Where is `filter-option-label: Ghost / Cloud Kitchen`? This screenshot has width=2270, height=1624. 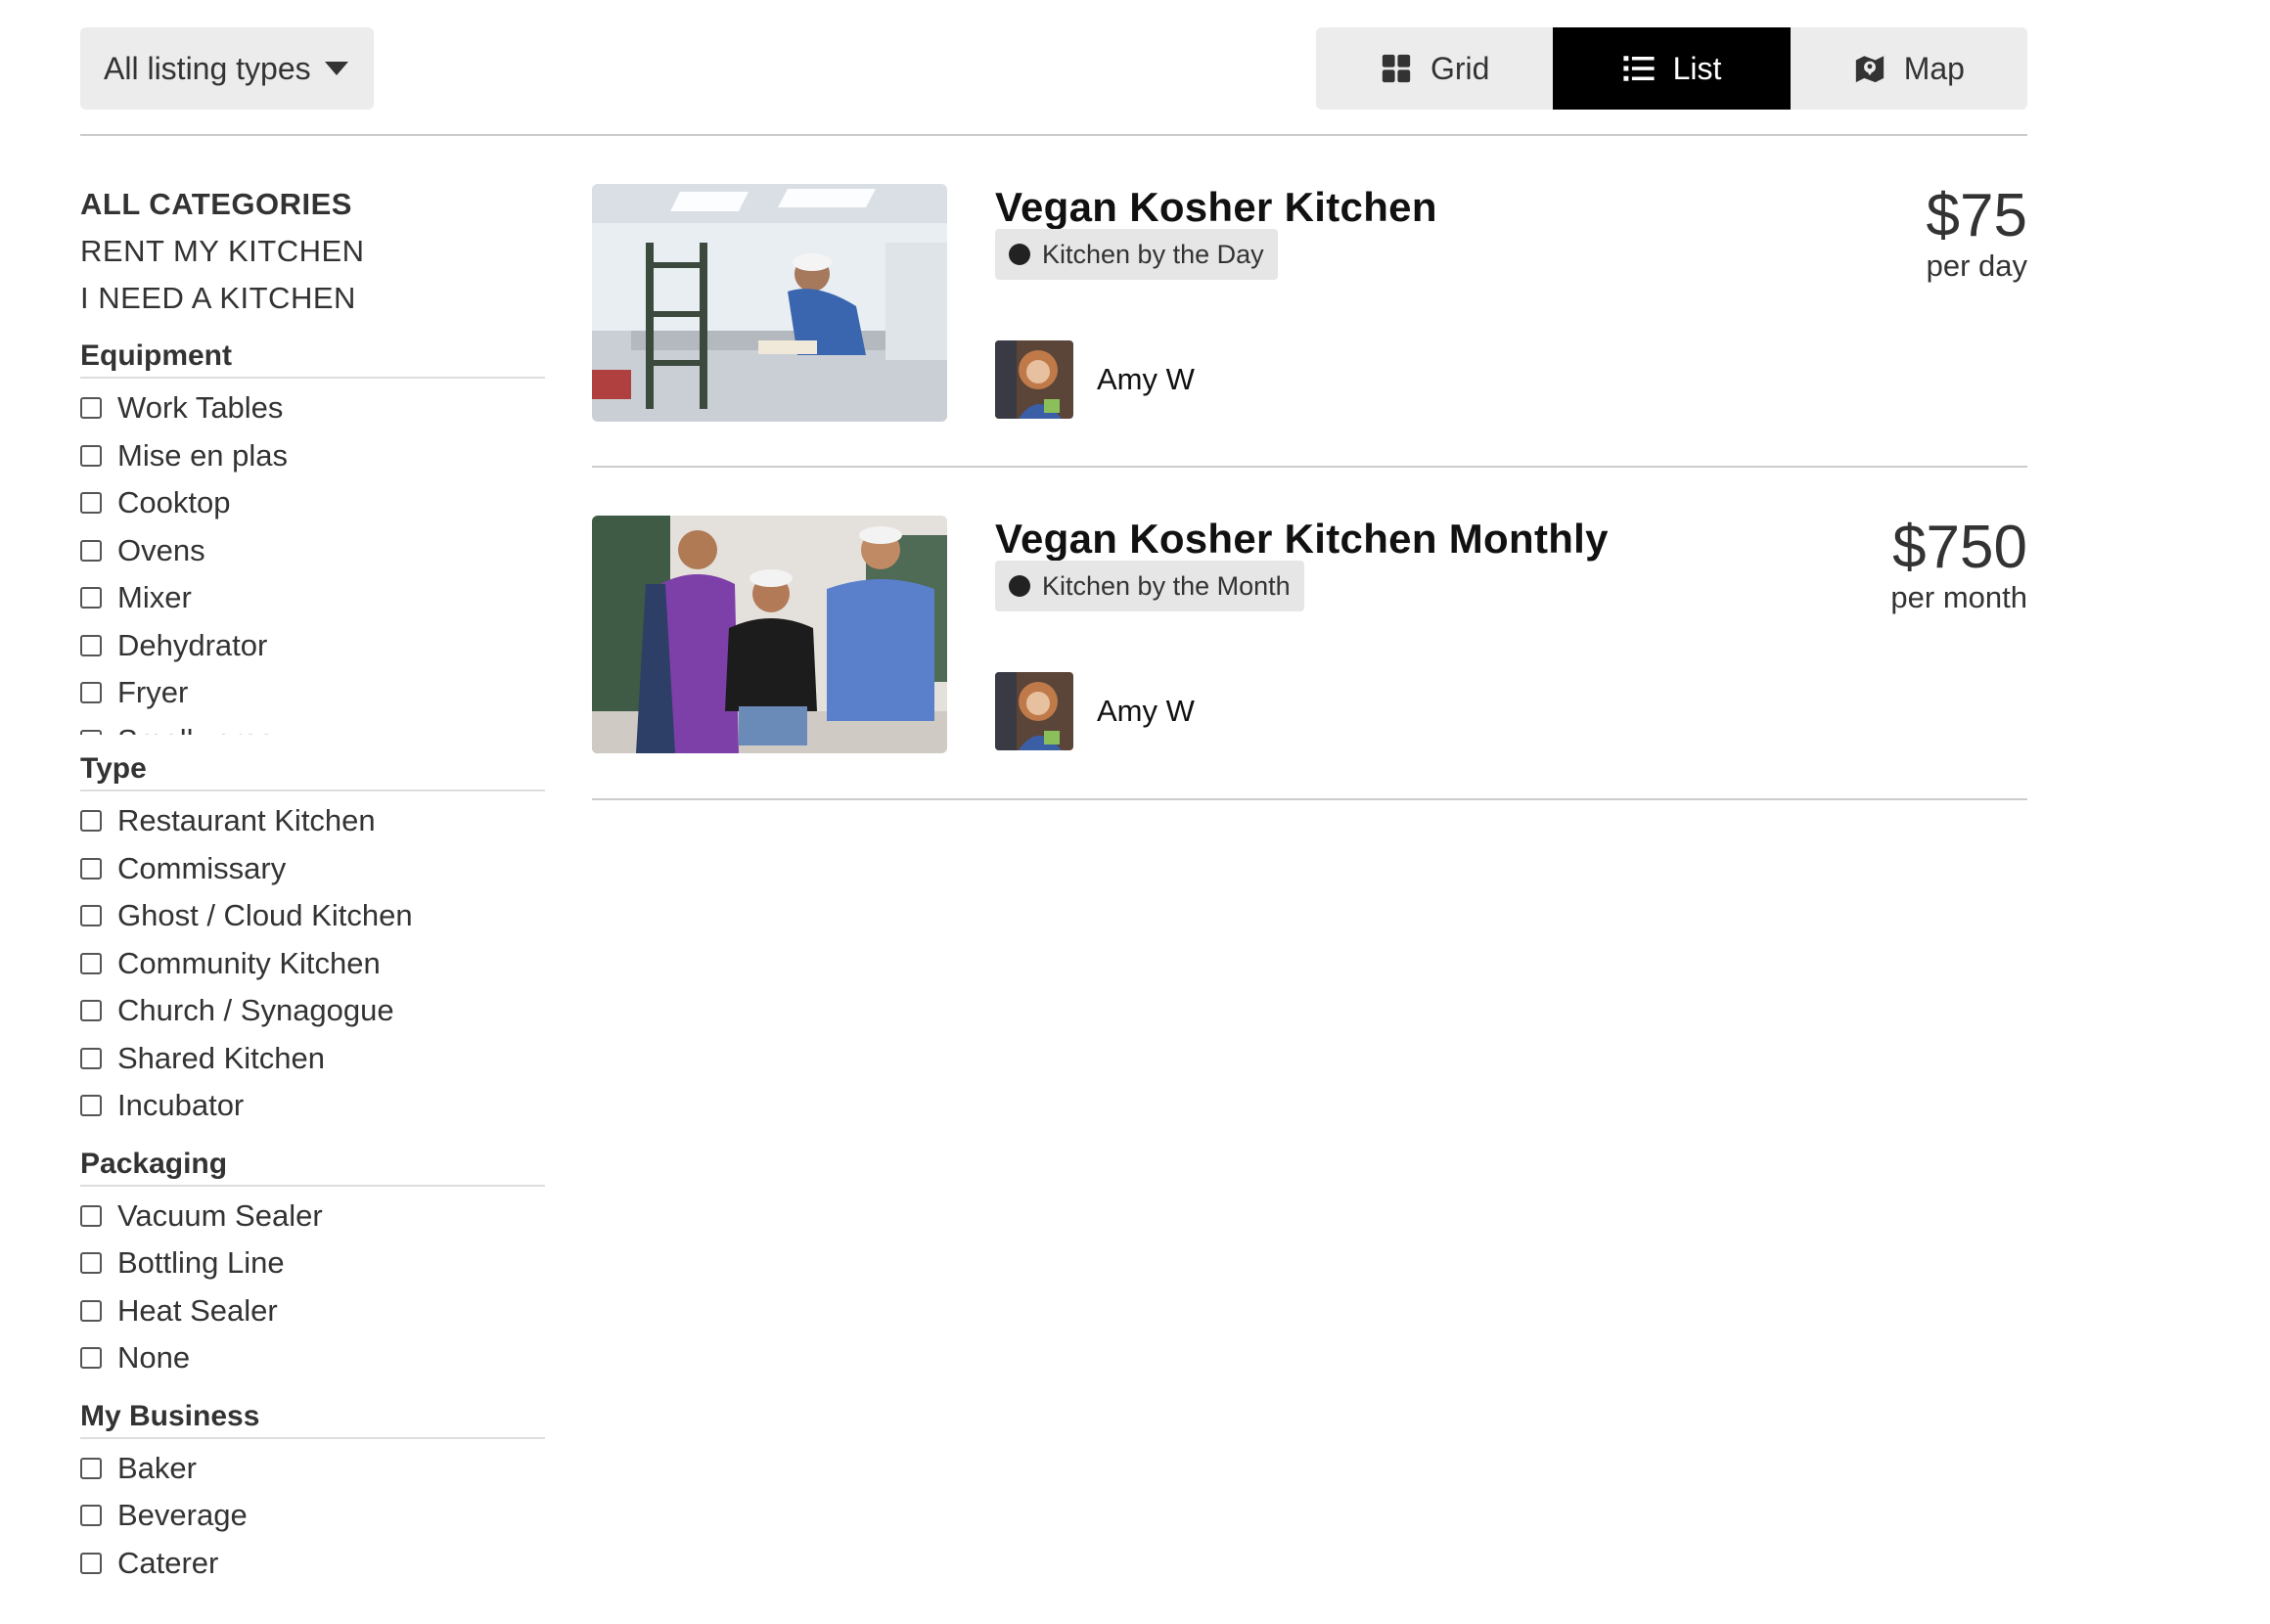
filter-option-label: Ghost / Cloud Kitchen is located at coordinates (265, 915).